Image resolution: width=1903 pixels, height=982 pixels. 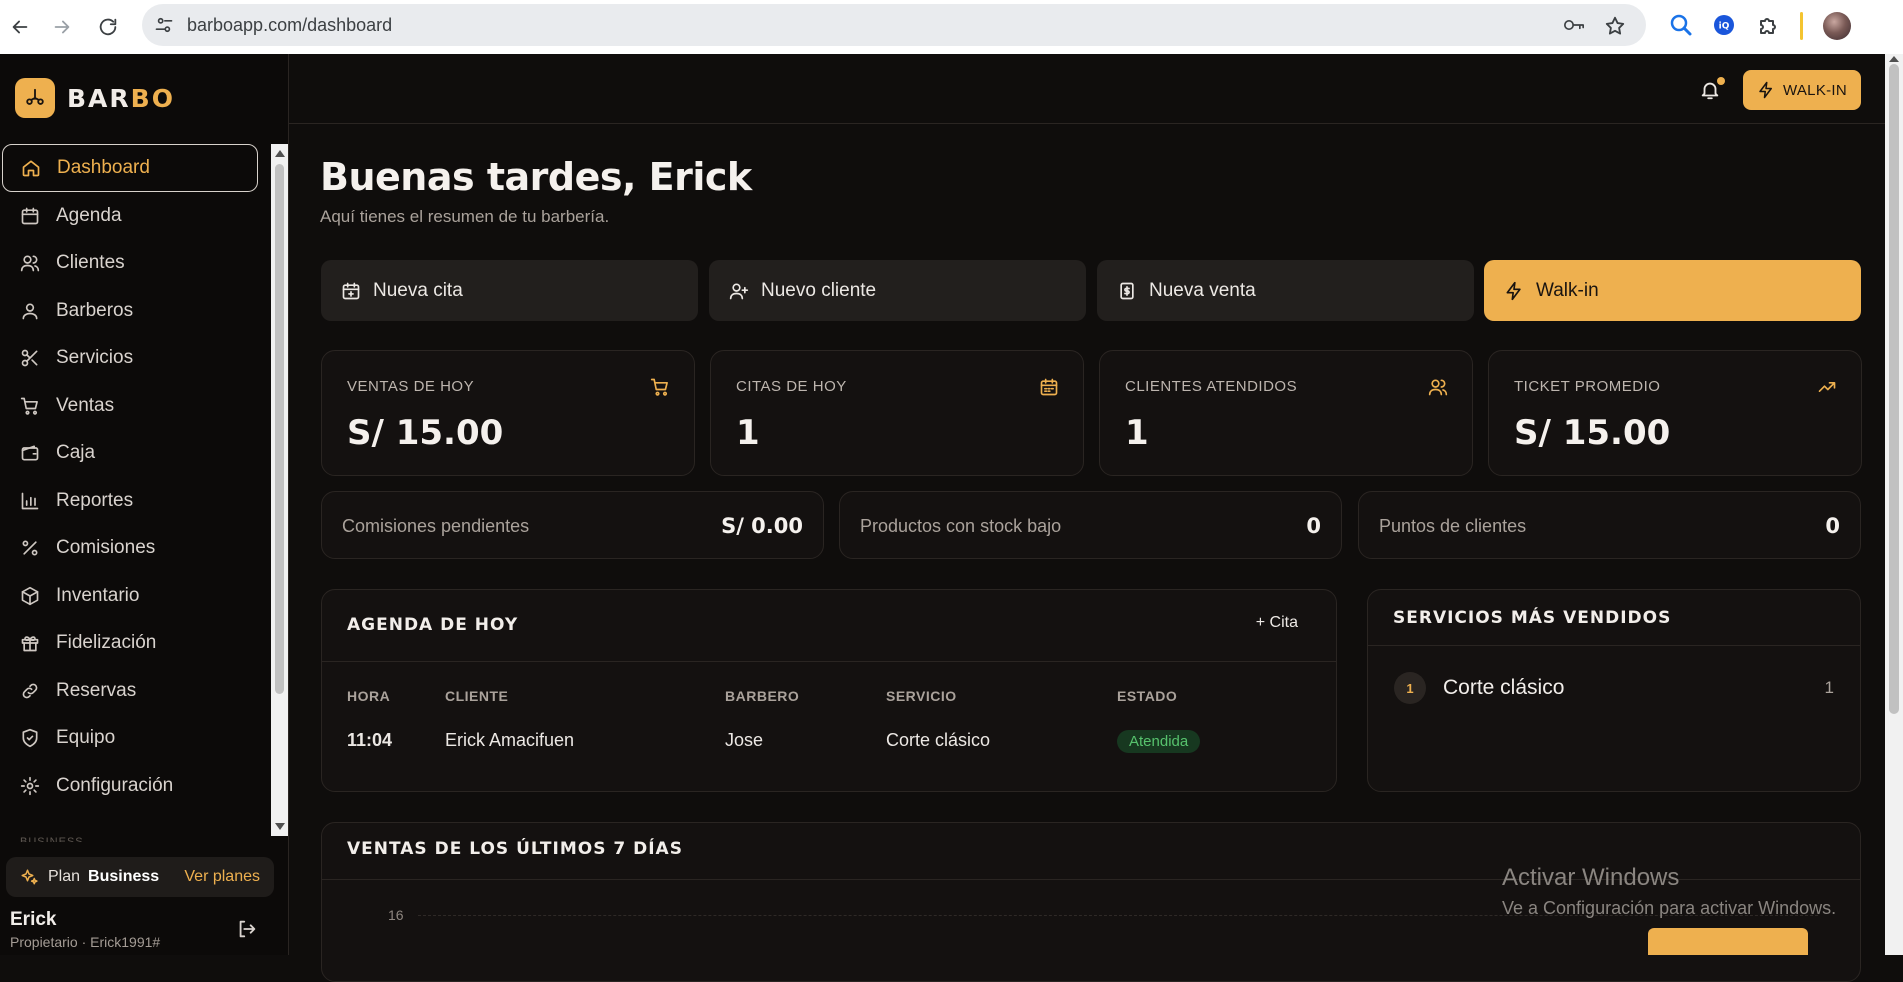 What do you see at coordinates (1147, 696) in the screenshot?
I see `column-header: ESTADO` at bounding box center [1147, 696].